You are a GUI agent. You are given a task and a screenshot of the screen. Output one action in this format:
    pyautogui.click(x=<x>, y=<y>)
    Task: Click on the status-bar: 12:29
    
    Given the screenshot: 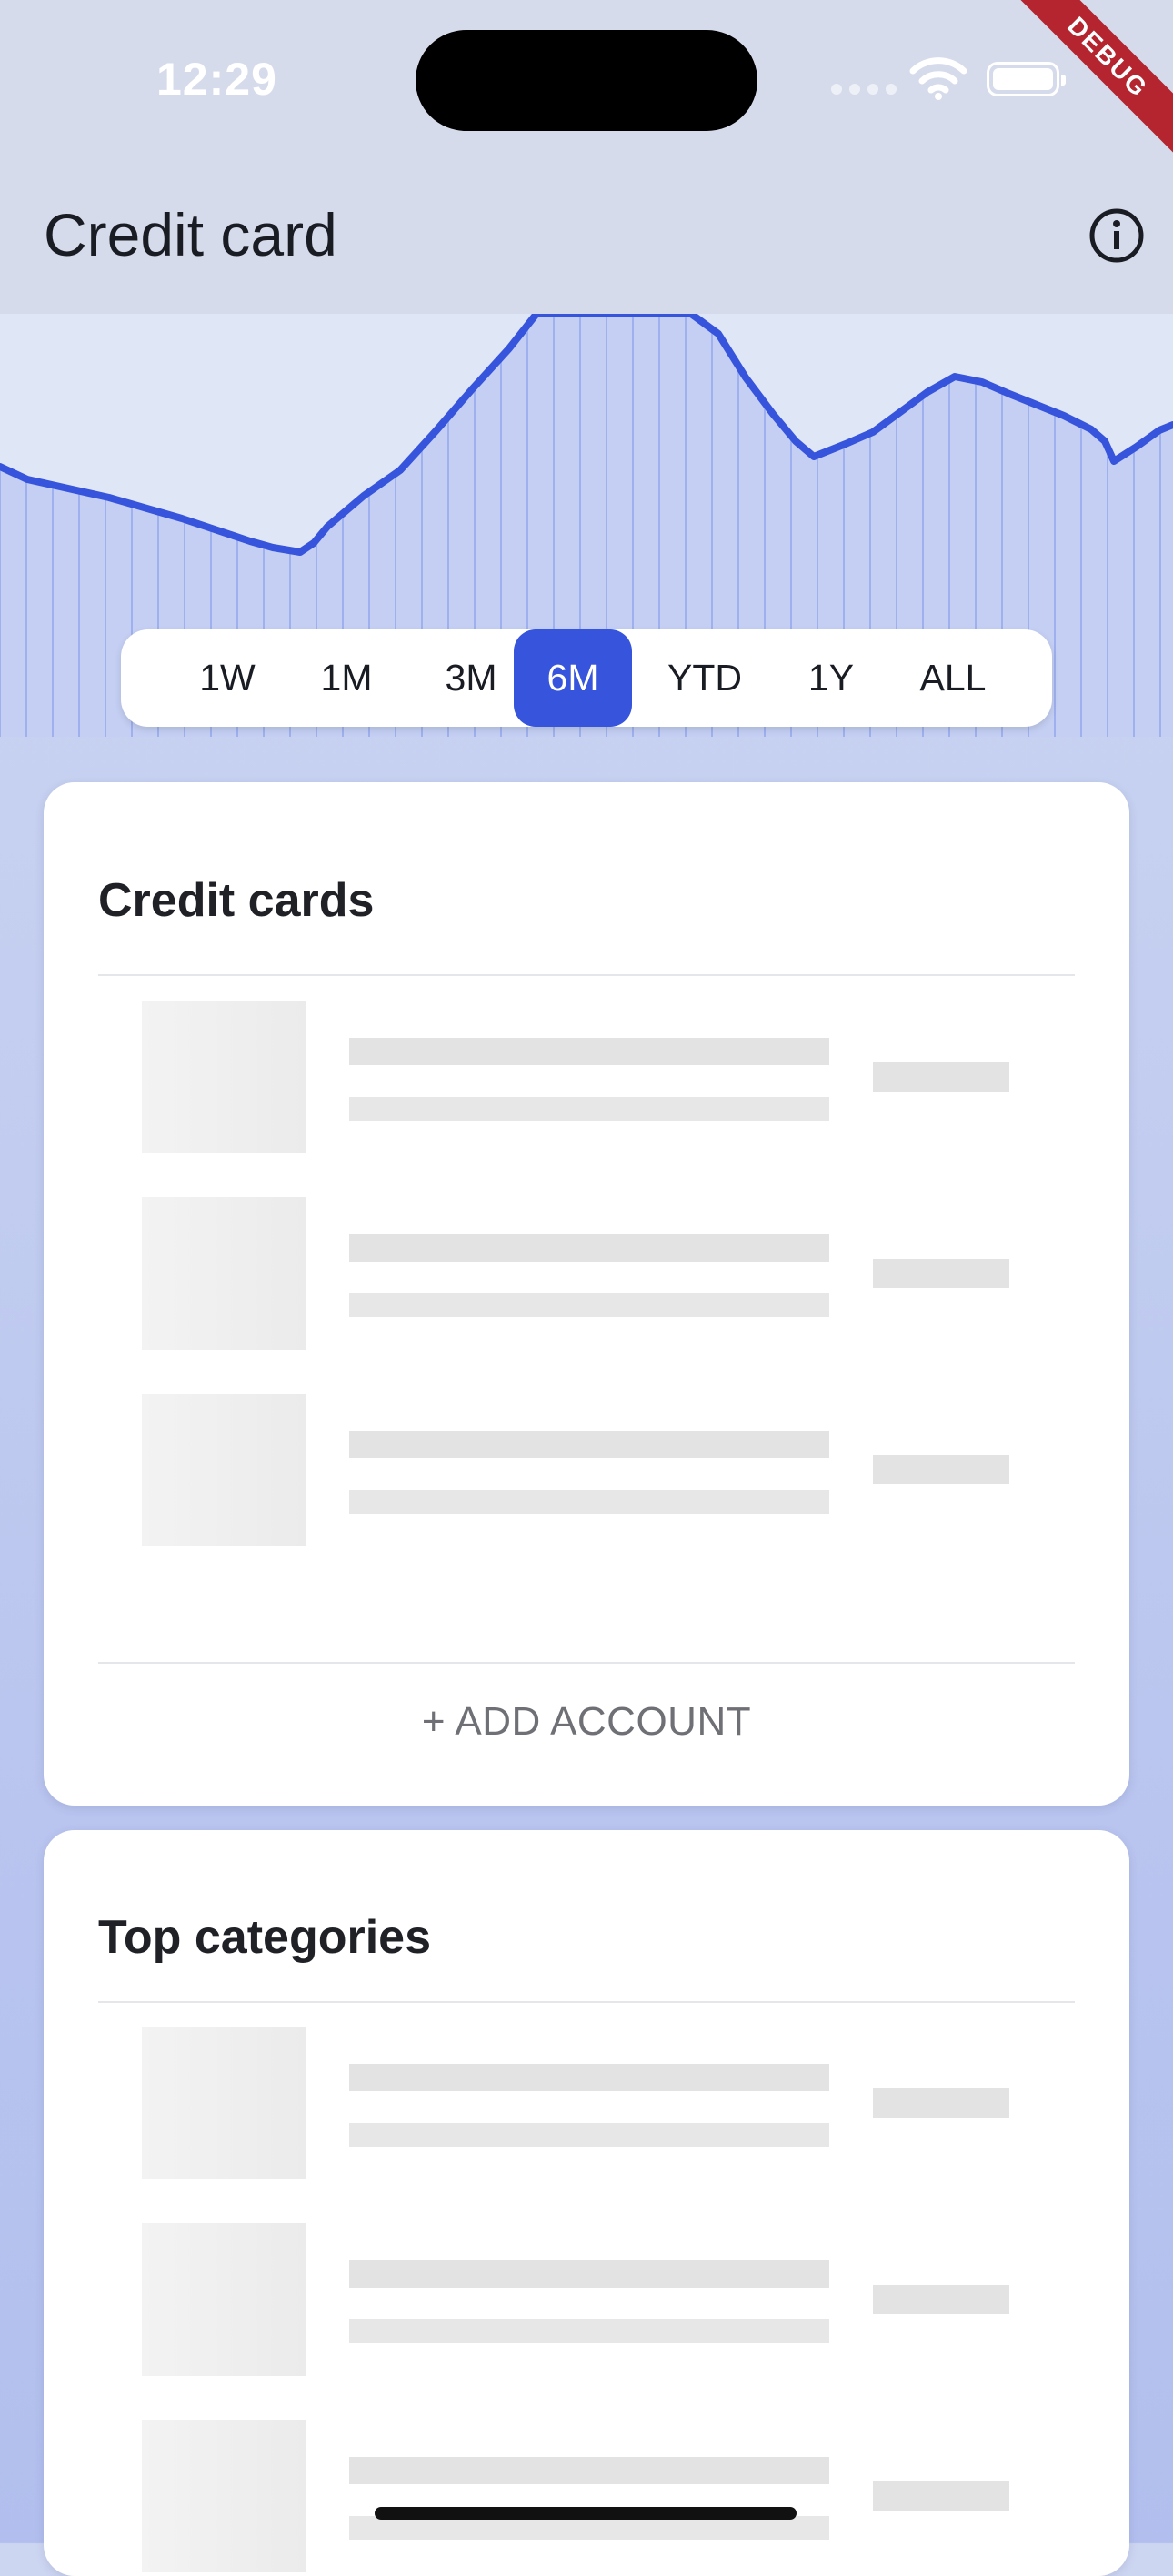 What is the action you would take?
    pyautogui.click(x=586, y=86)
    